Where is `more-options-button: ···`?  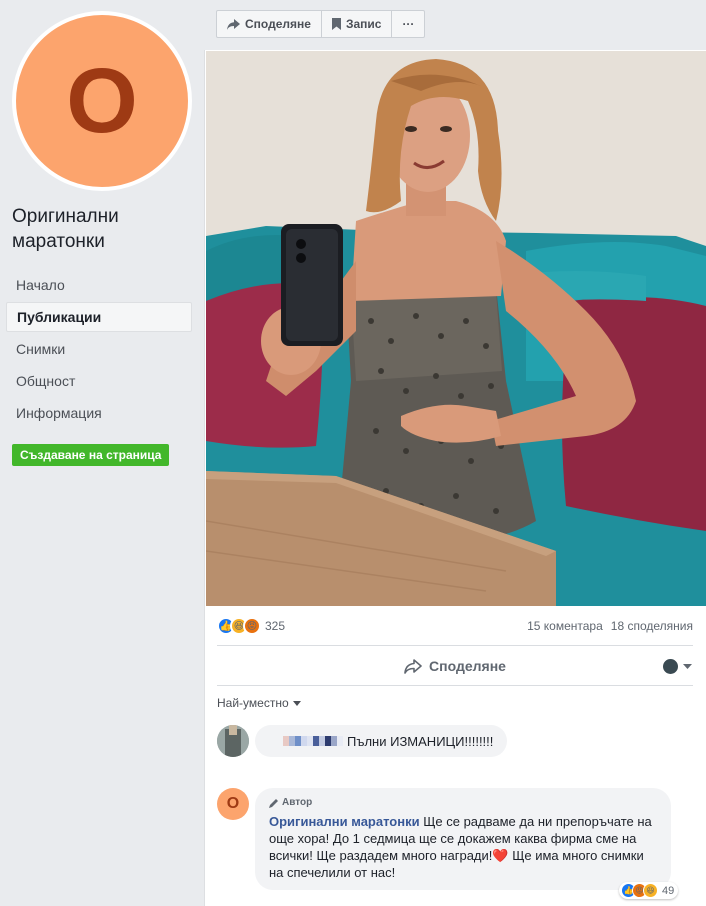
more-options-button: ··· is located at coordinates (408, 24).